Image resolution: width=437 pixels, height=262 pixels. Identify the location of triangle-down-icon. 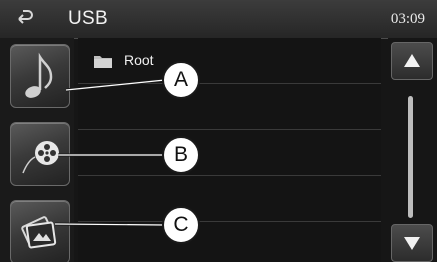
(412, 243).